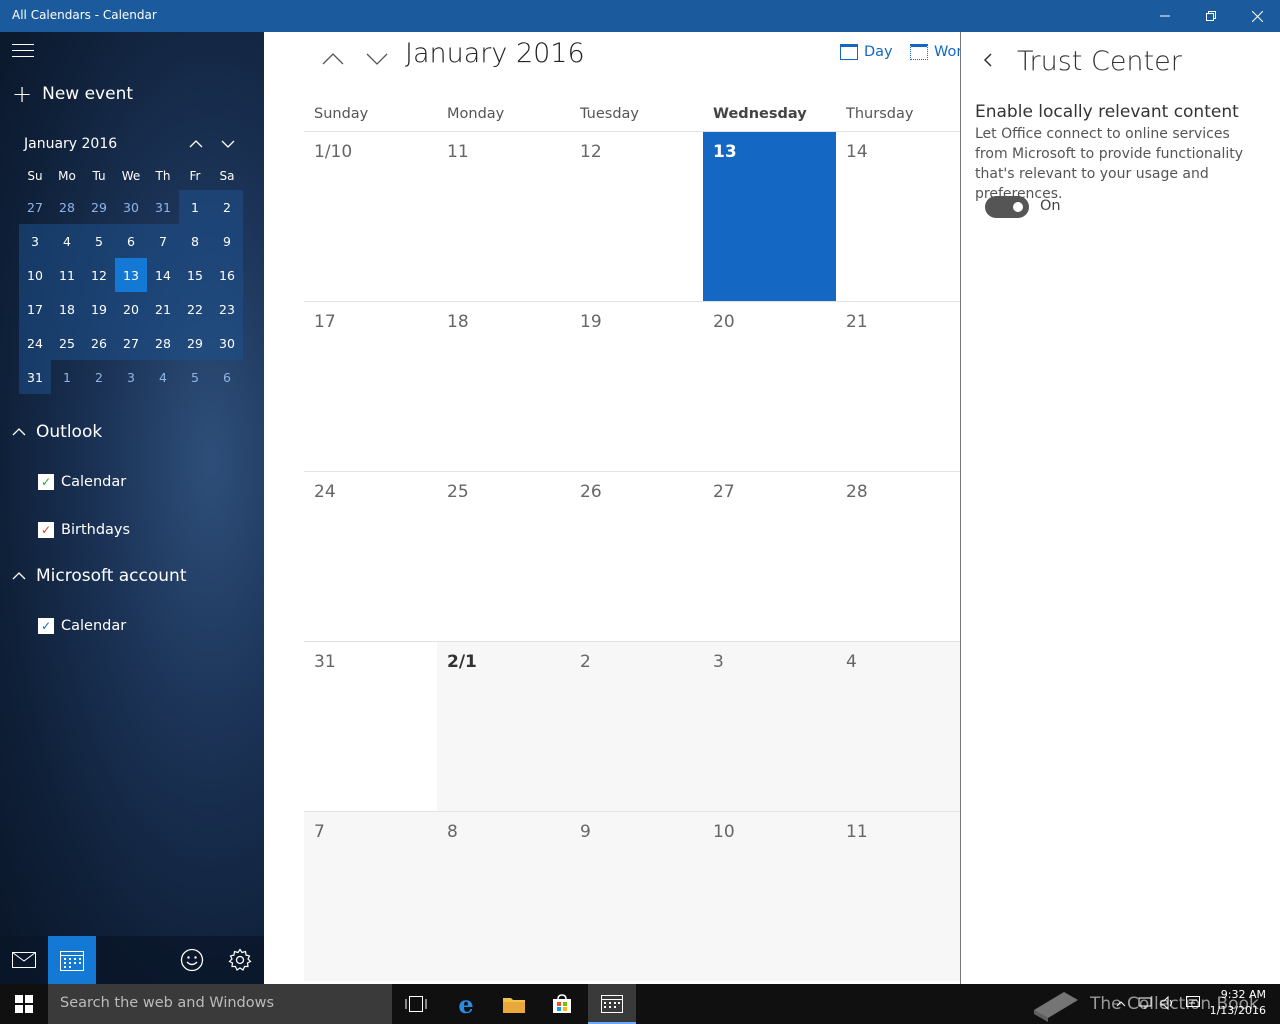  Describe the element at coordinates (196, 144) in the screenshot. I see `mini-calendar-prev-button` at that location.